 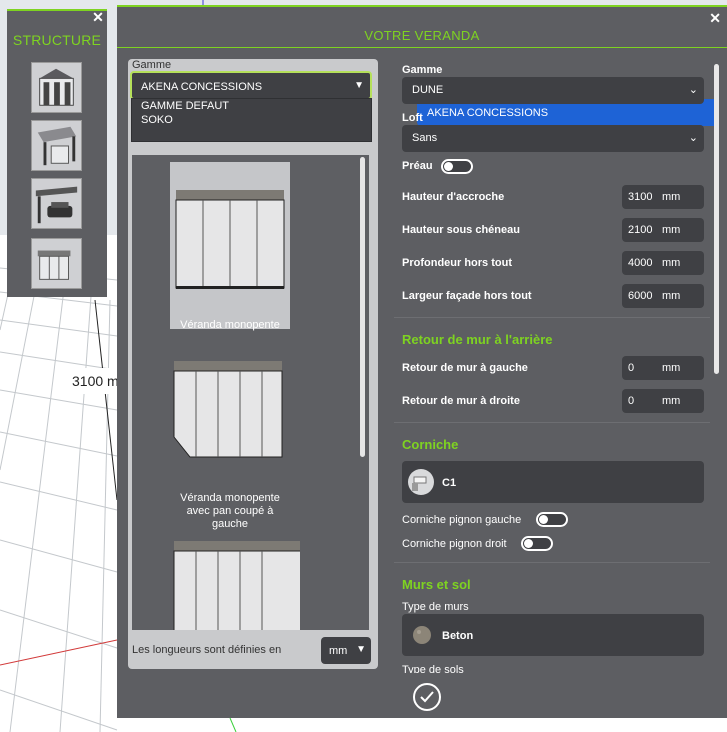 I want to click on corniche-pignon-gauche-toggle, so click(x=552, y=519).